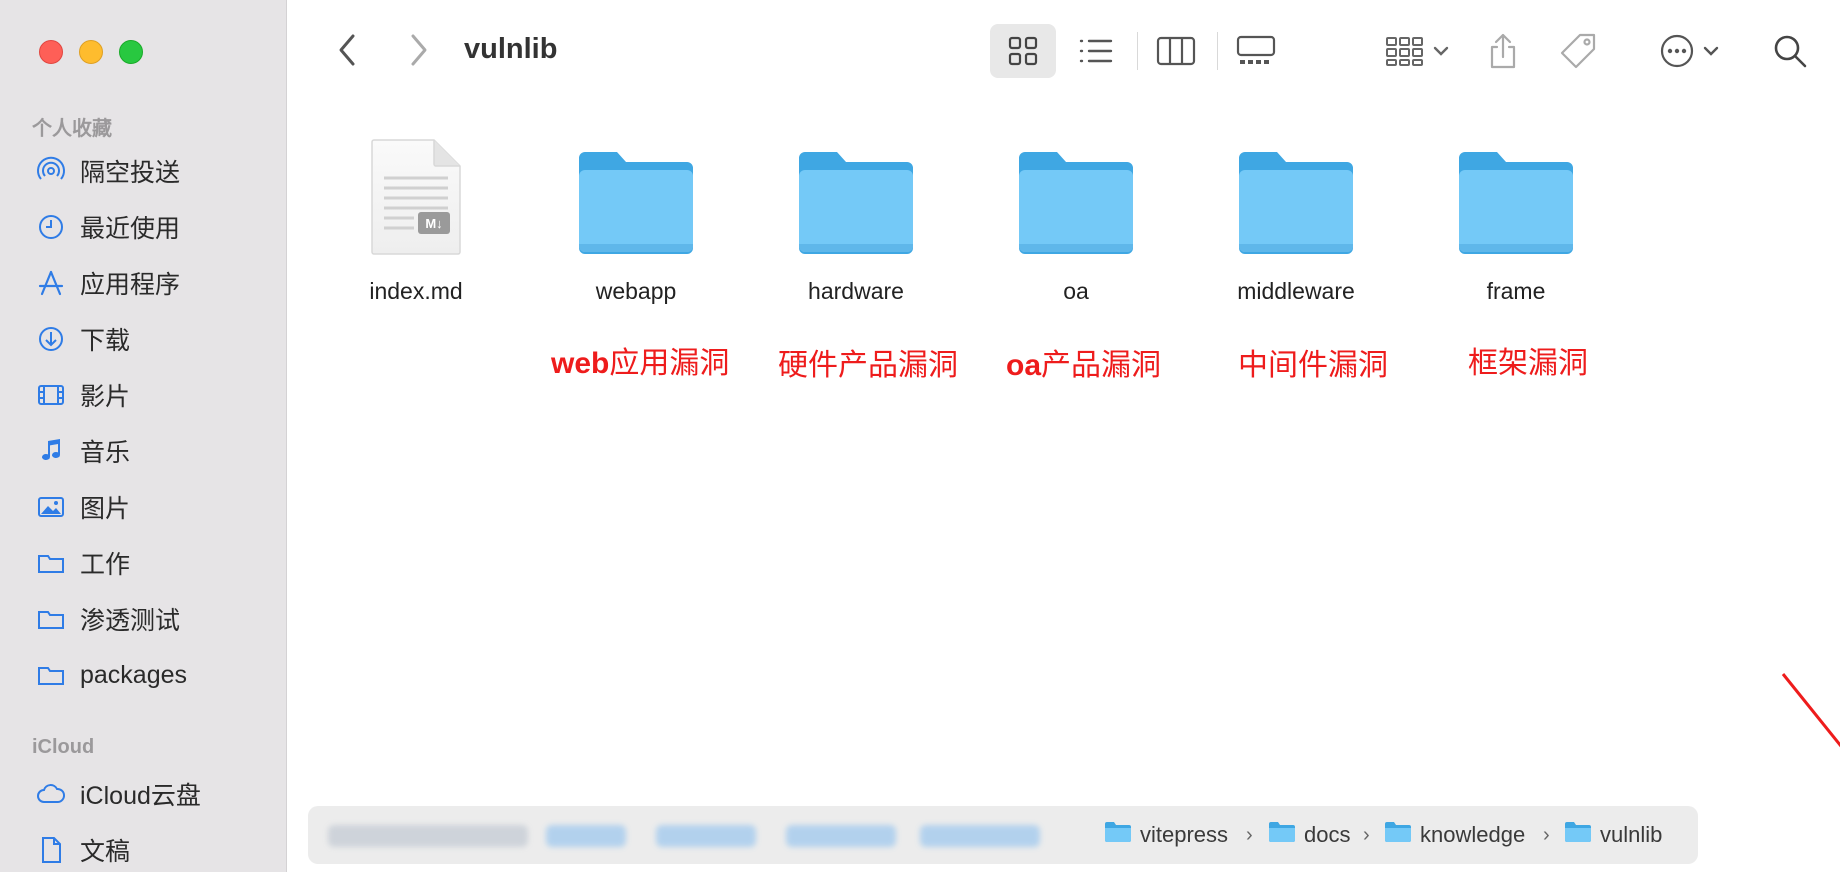 The width and height of the screenshot is (1840, 872). What do you see at coordinates (1631, 834) in the screenshot?
I see `crumb-label: vulnlib` at bounding box center [1631, 834].